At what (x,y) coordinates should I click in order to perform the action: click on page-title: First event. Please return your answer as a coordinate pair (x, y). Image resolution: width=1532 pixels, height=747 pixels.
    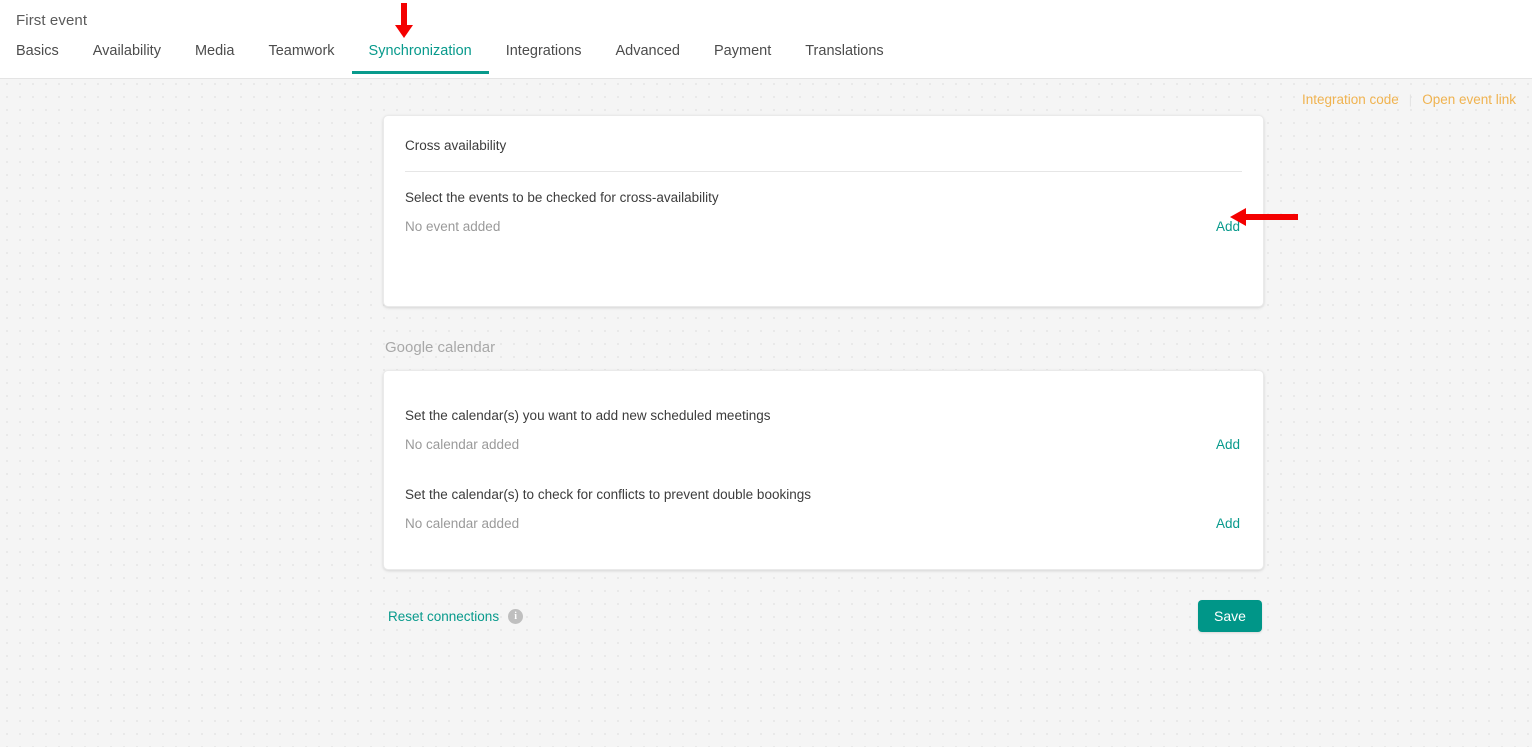
    Looking at the image, I should click on (52, 20).